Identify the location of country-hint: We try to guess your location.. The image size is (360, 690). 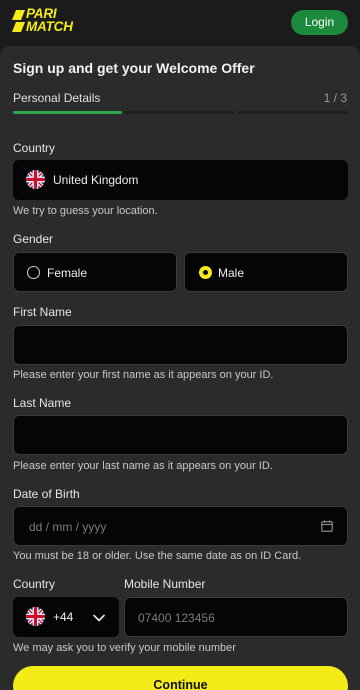
(85, 211).